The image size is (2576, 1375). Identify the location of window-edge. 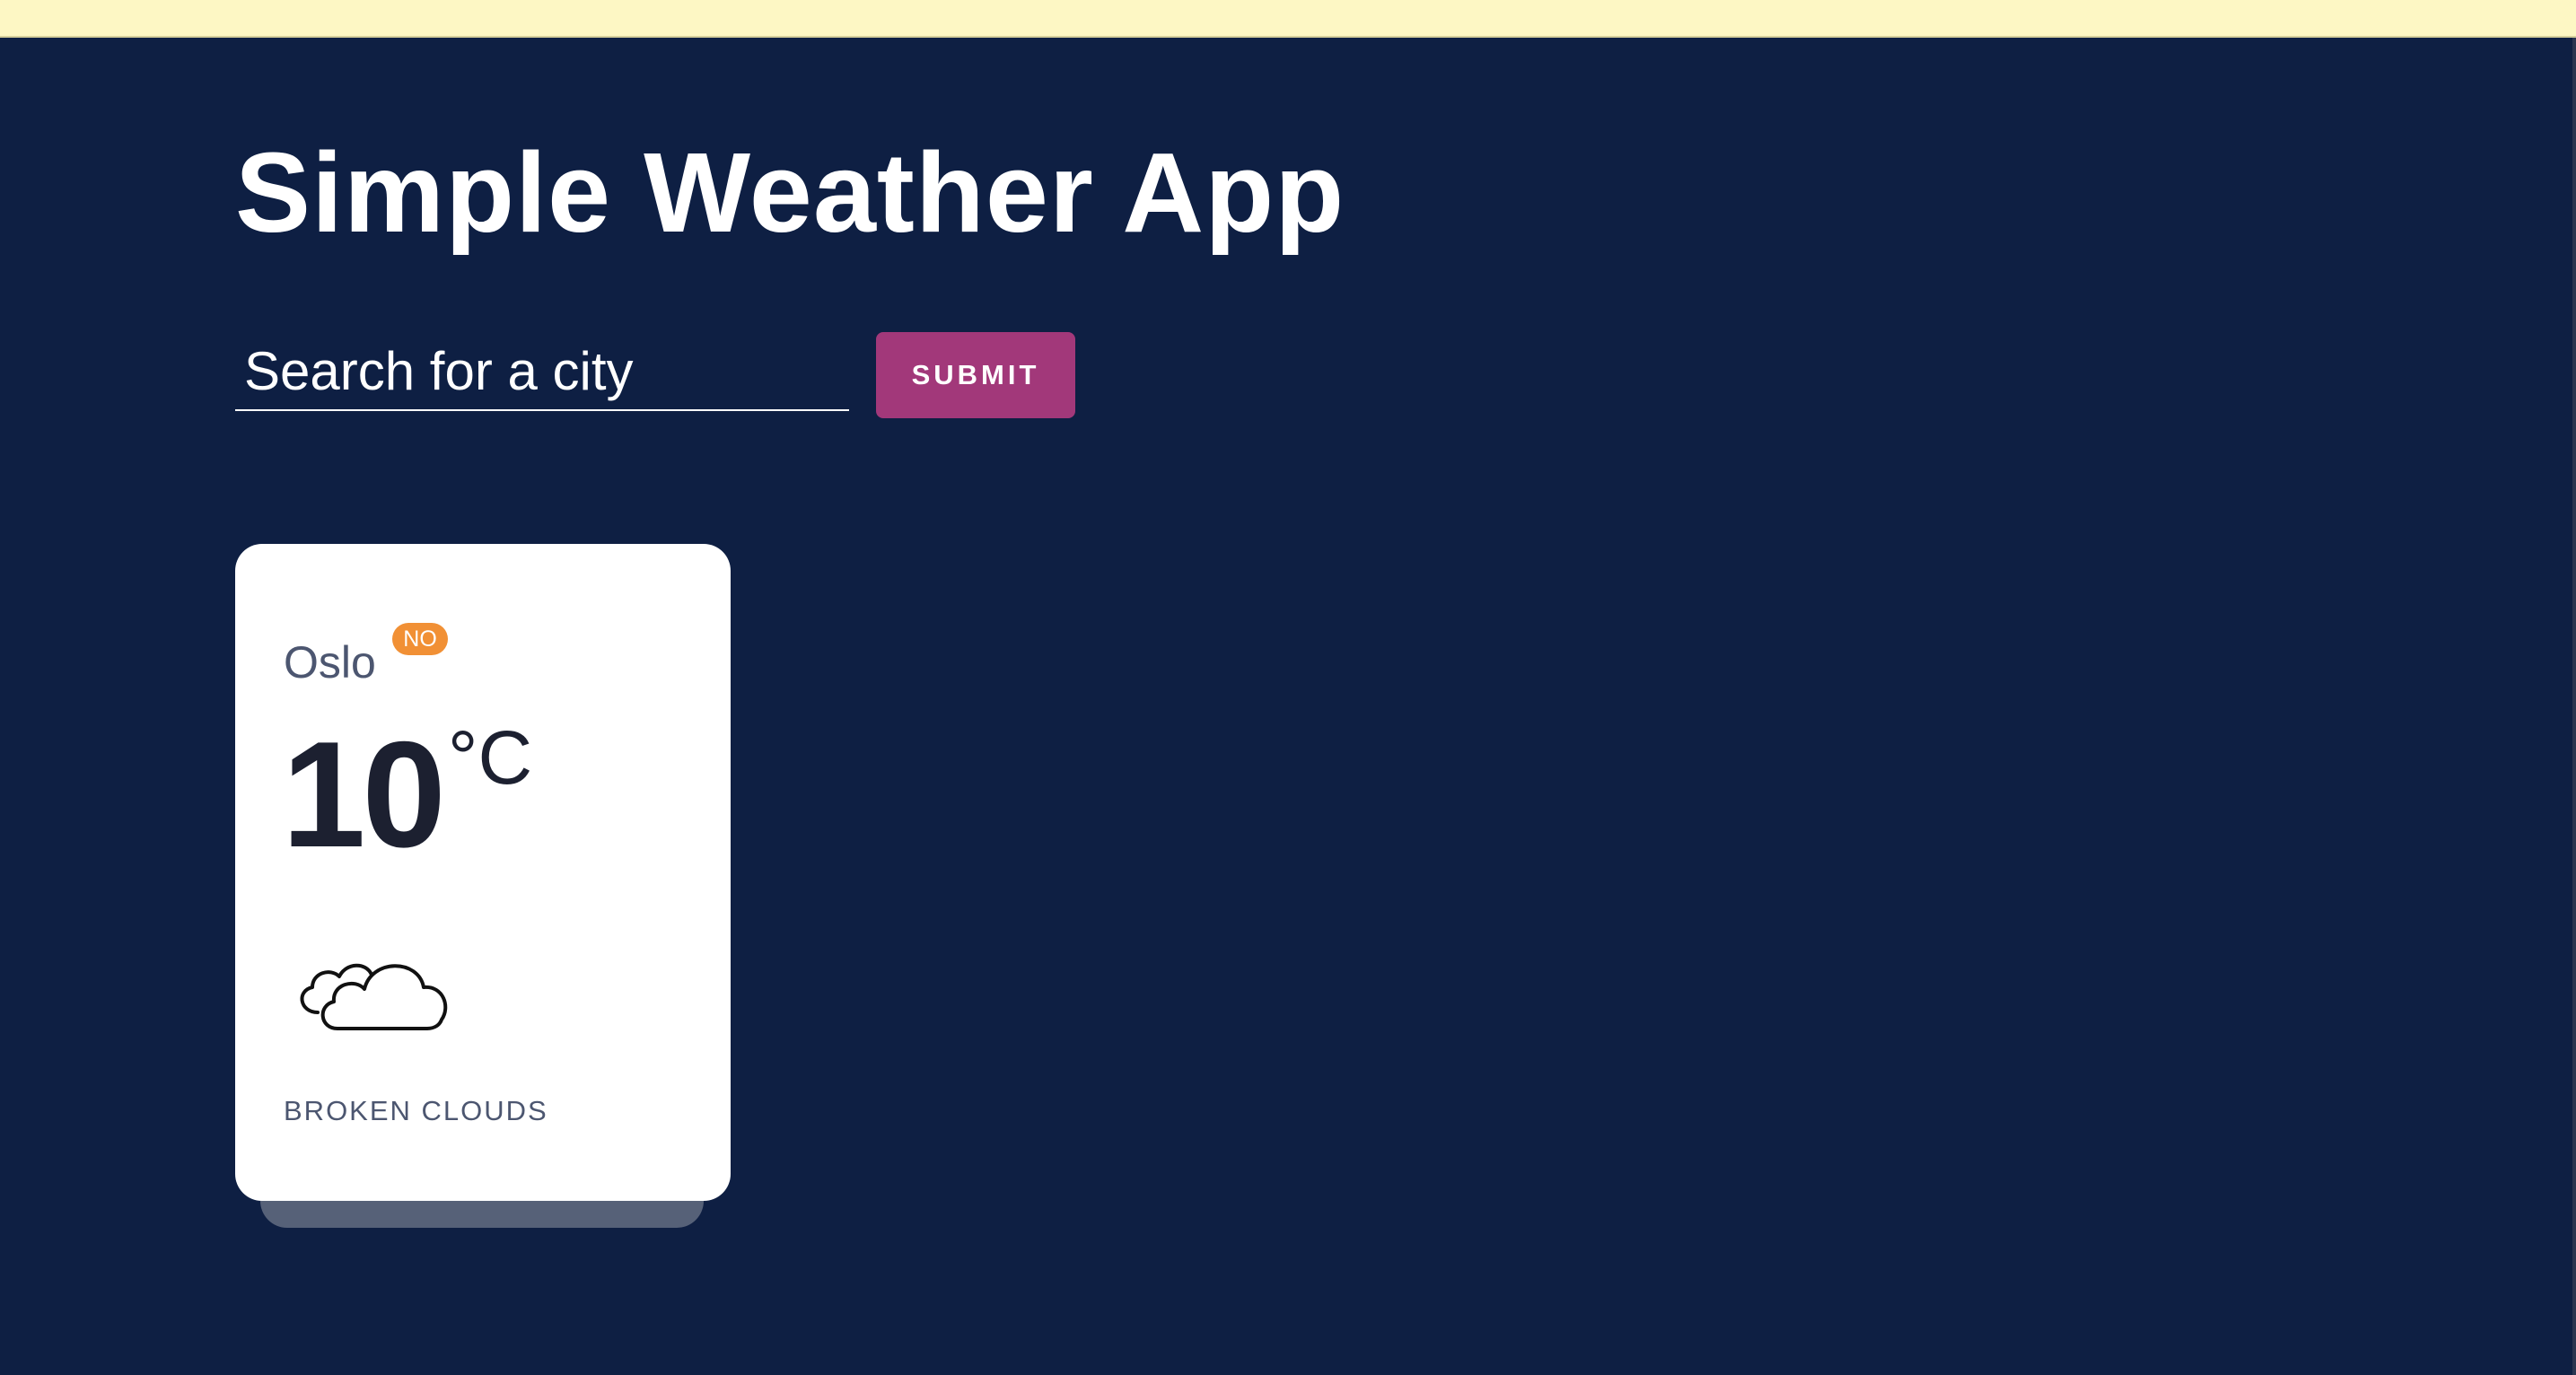
(2574, 706).